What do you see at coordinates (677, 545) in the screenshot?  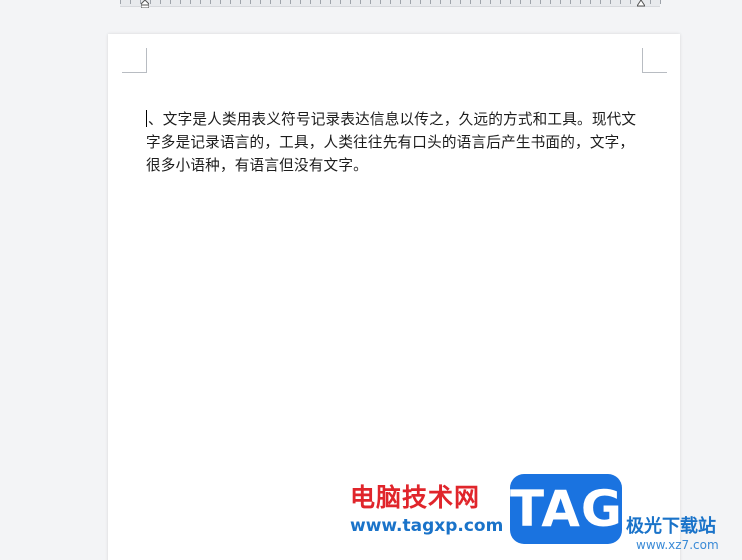 I see `watermark-partner-url: www.xz7.com` at bounding box center [677, 545].